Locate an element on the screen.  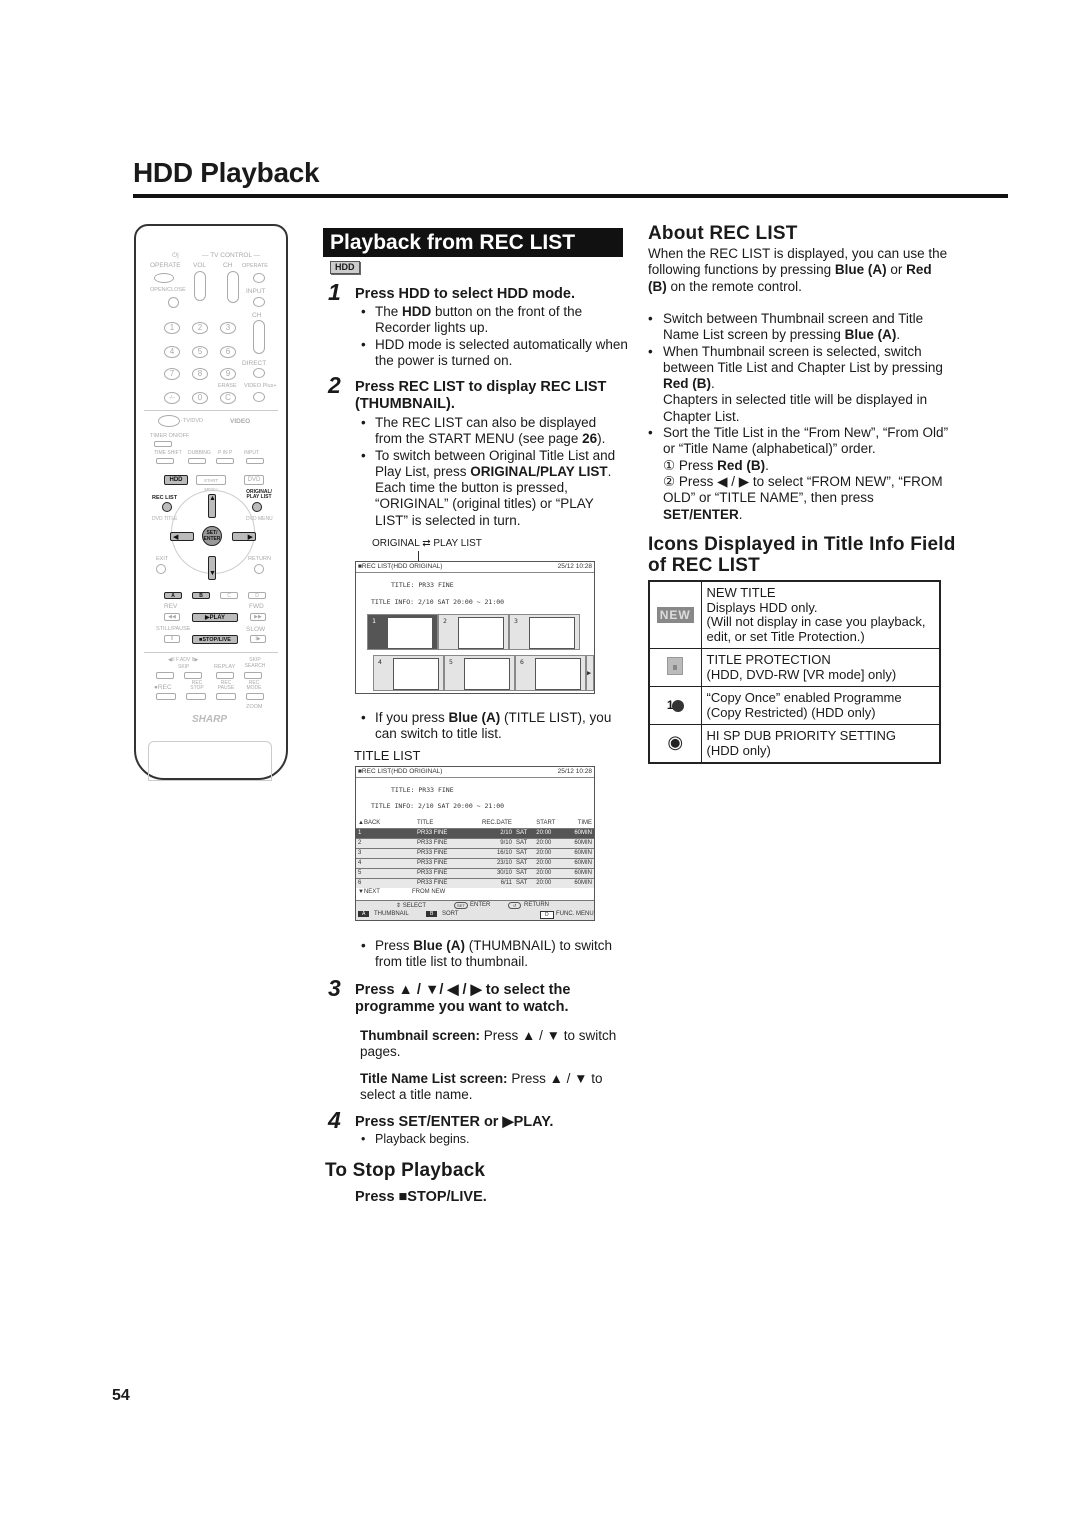
title-rule is located at coordinates (570, 196).